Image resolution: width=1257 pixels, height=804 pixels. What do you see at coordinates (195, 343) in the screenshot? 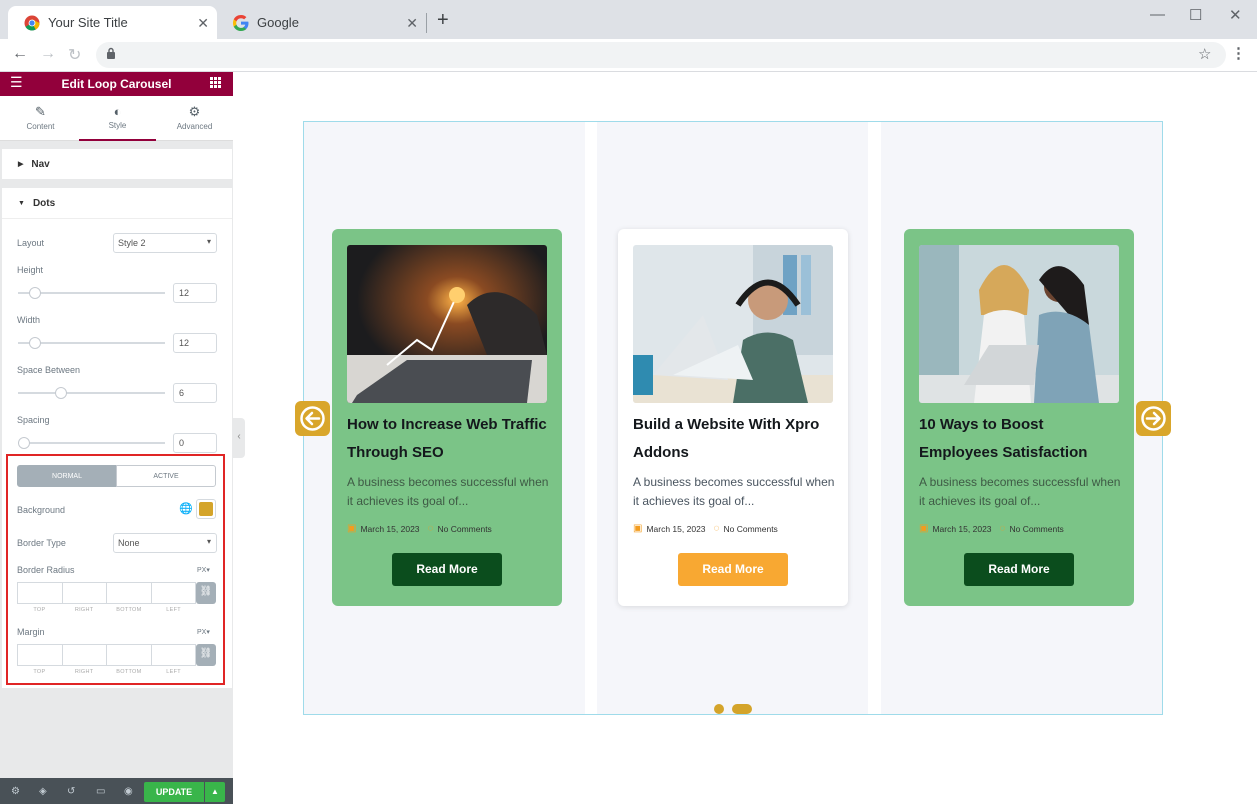
I see `width-input: 12` at bounding box center [195, 343].